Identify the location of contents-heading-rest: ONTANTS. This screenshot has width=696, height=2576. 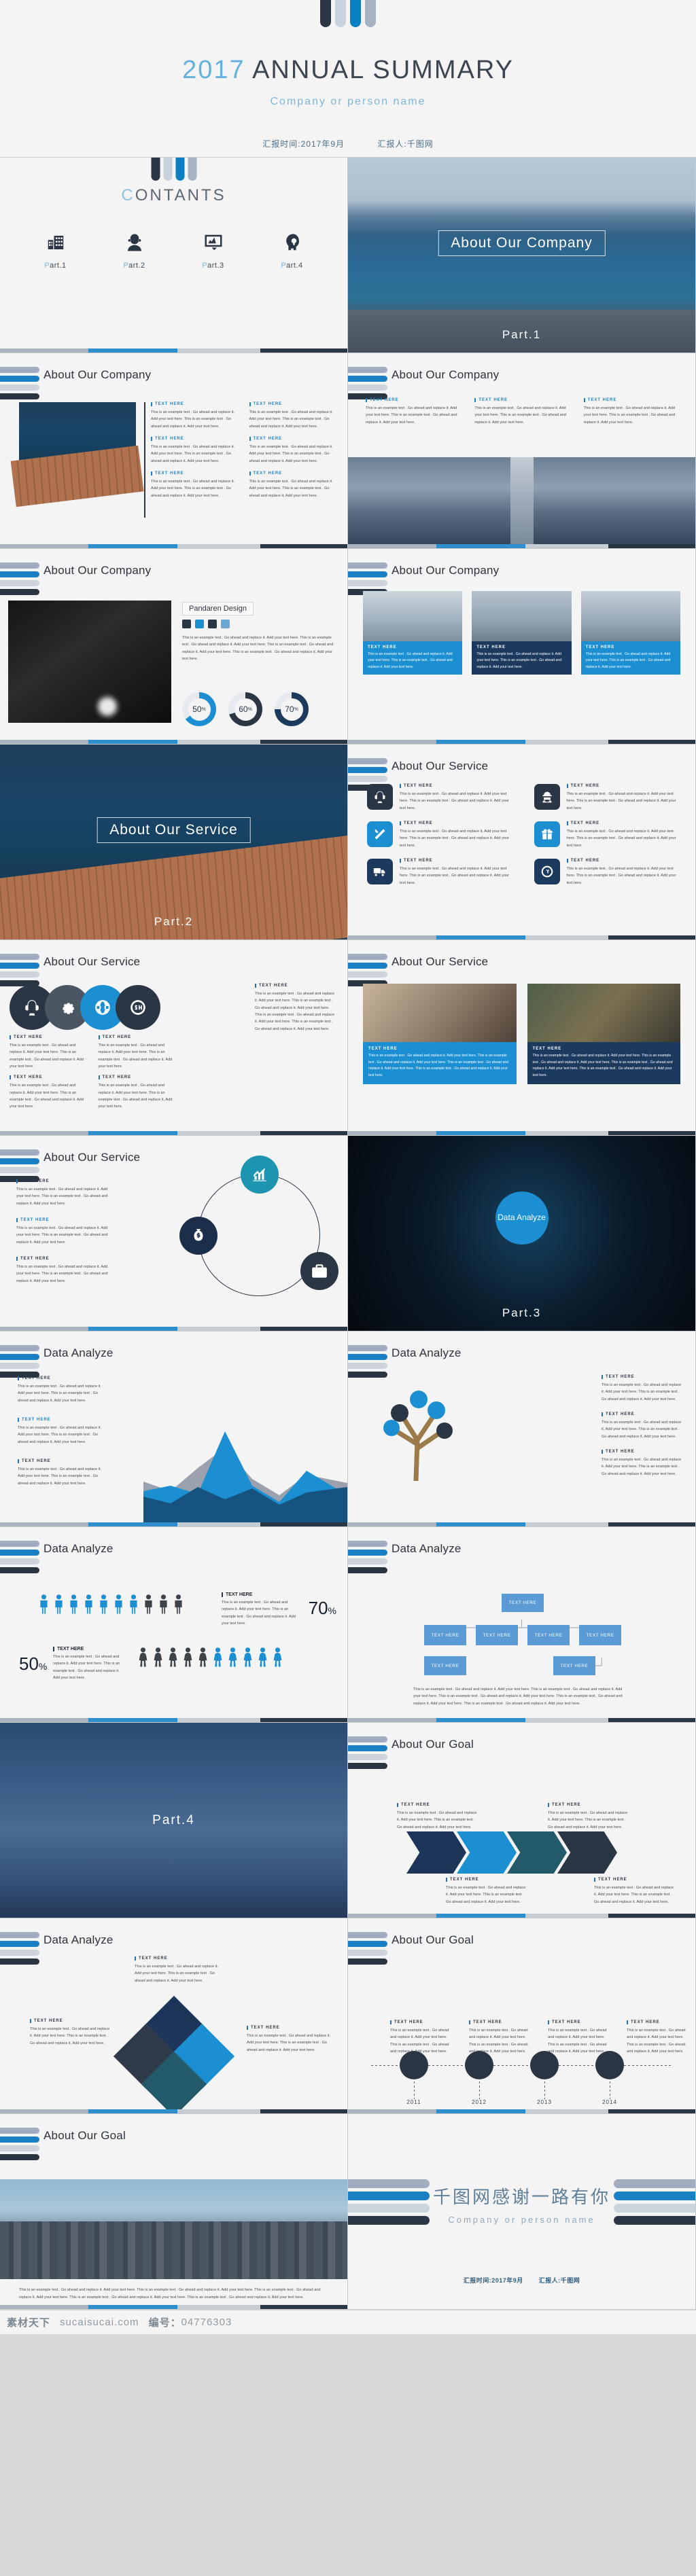
(180, 195).